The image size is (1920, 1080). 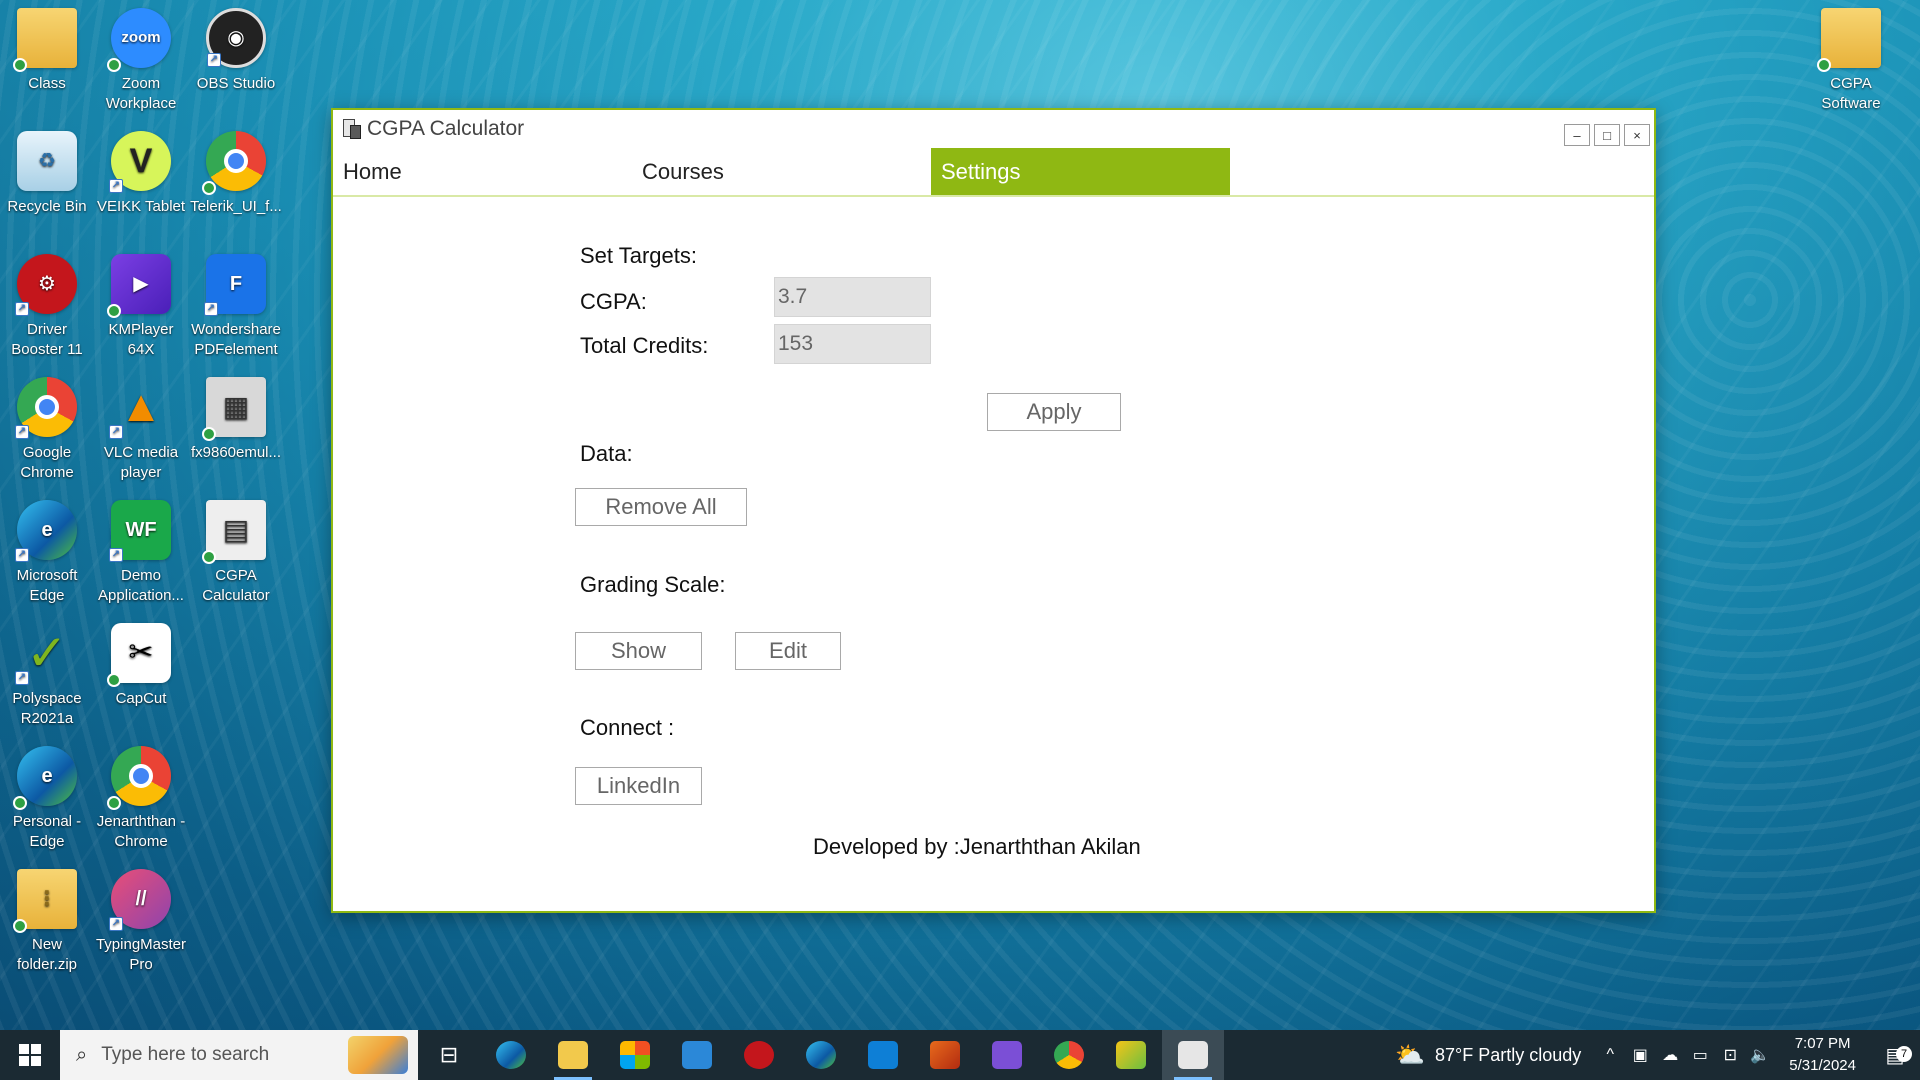 What do you see at coordinates (1007, 1055) in the screenshot?
I see `taskbar-visual-studio` at bounding box center [1007, 1055].